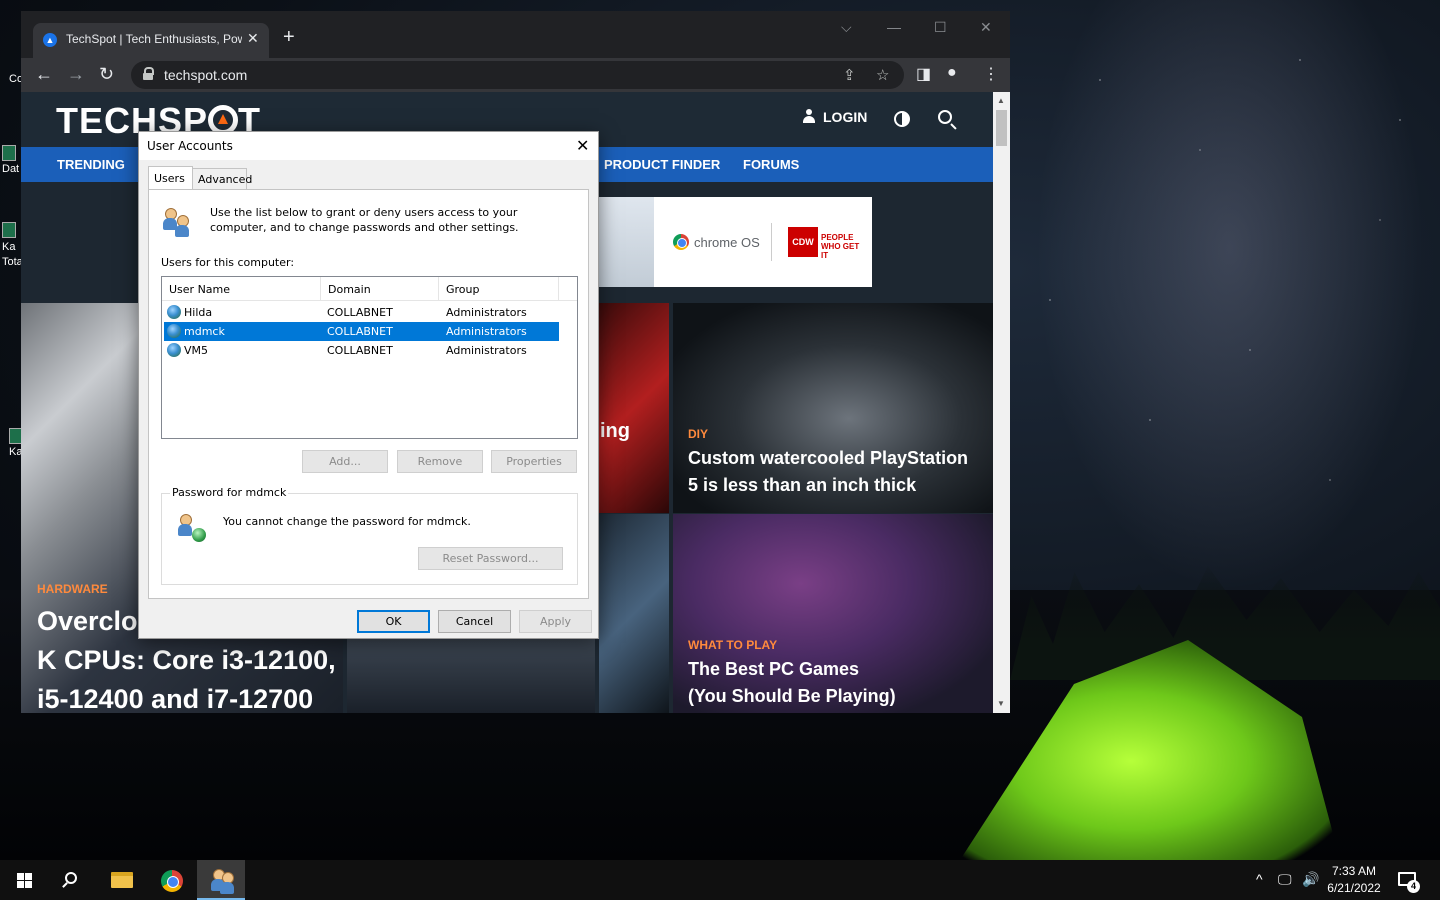 Image resolution: width=1440 pixels, height=900 pixels. I want to click on profile-icon: ●, so click(952, 73).